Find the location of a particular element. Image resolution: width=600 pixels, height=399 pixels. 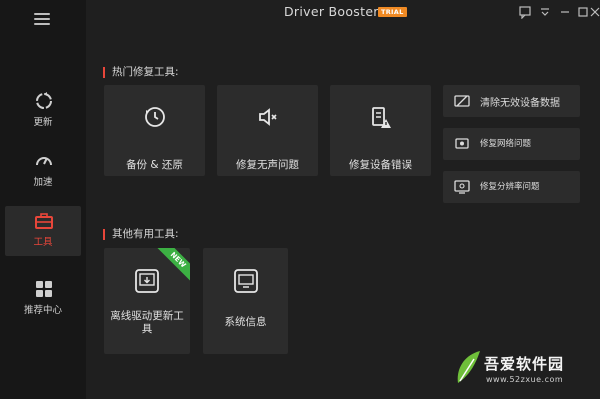

small-tile-label: 清除无效设备数据 is located at coordinates (520, 103).